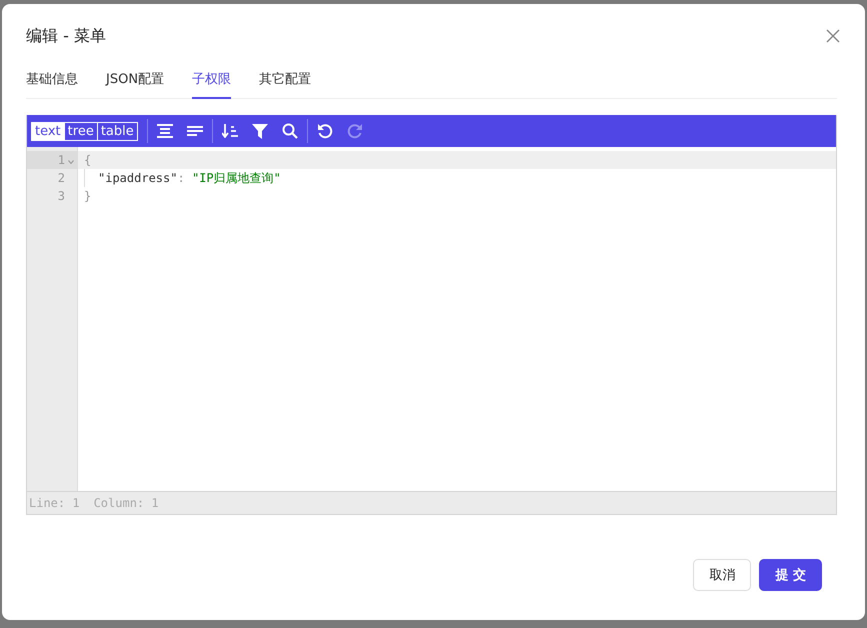  Describe the element at coordinates (61, 160) in the screenshot. I see `line-number: 1` at that location.